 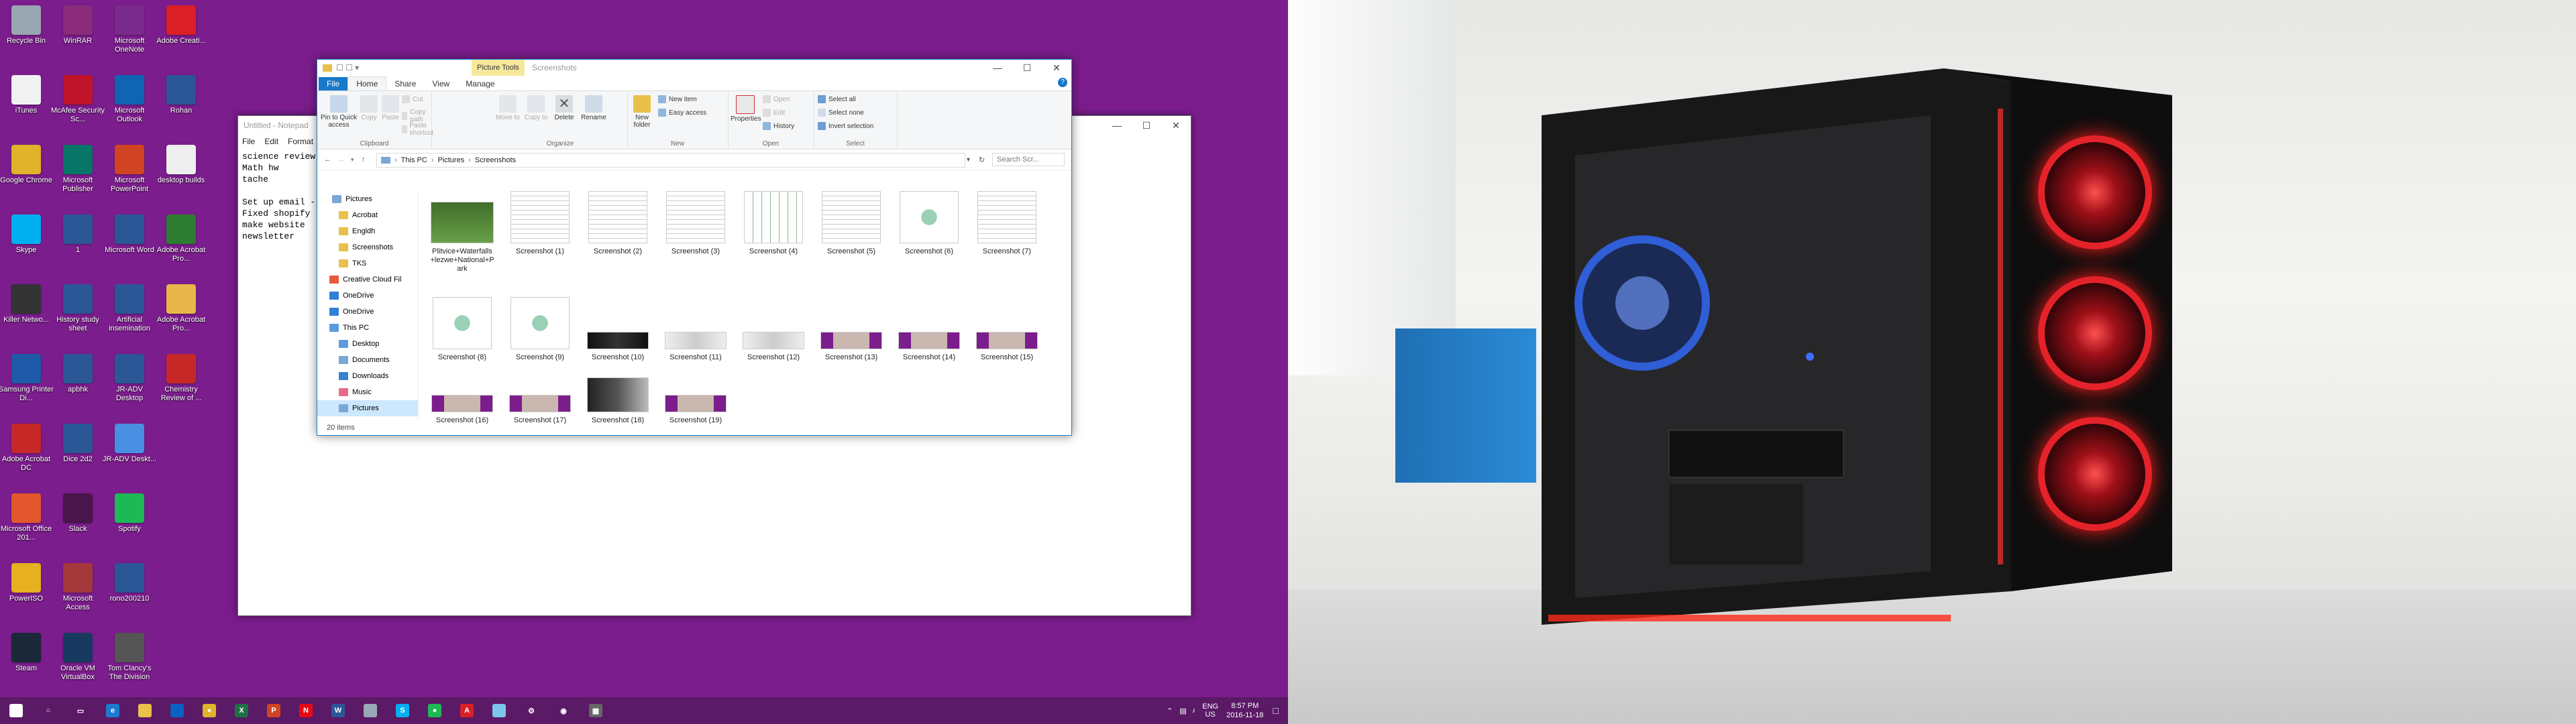 I want to click on desktop-icon: Microsoft Access, so click(x=77, y=585).